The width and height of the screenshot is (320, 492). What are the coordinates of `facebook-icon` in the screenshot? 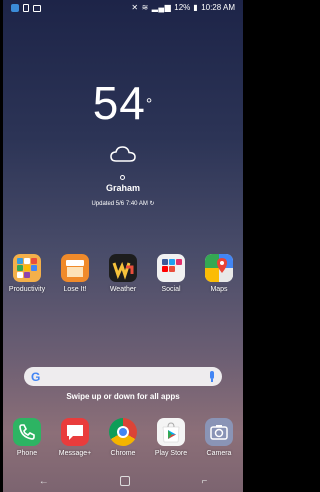 It's located at (15, 8).